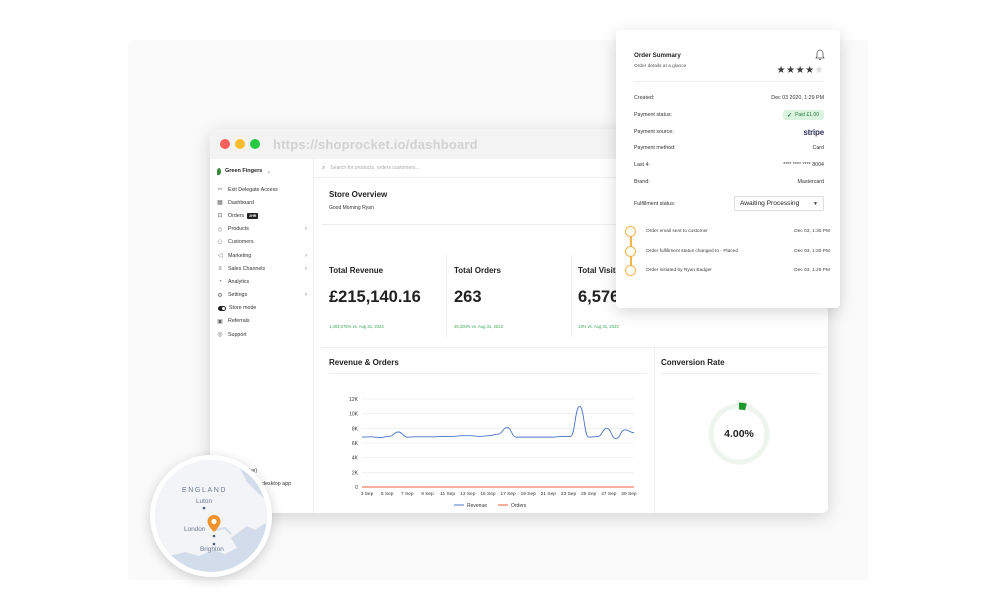  What do you see at coordinates (262, 281) in the screenshot?
I see `sidebar-item-analytics: ◔ Analytics` at bounding box center [262, 281].